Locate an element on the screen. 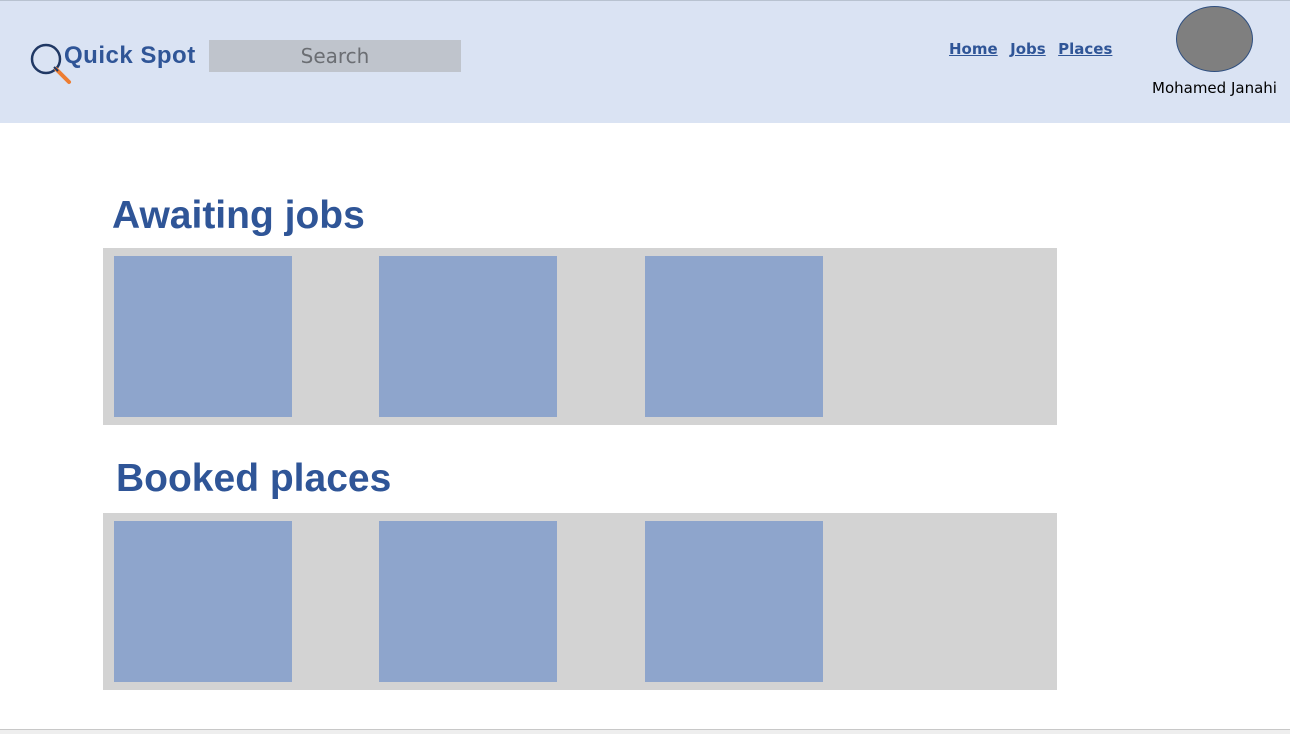 The image size is (1290, 734). footer-divider is located at coordinates (645, 731).